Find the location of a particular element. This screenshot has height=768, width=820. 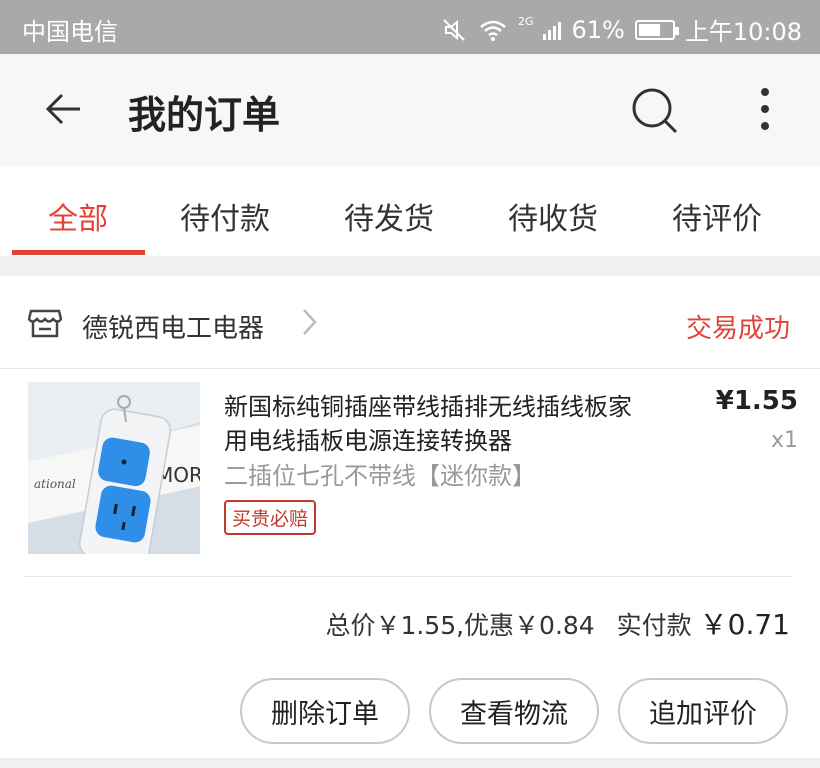

tab-pending-receipt: 待收货 is located at coordinates (553, 216).